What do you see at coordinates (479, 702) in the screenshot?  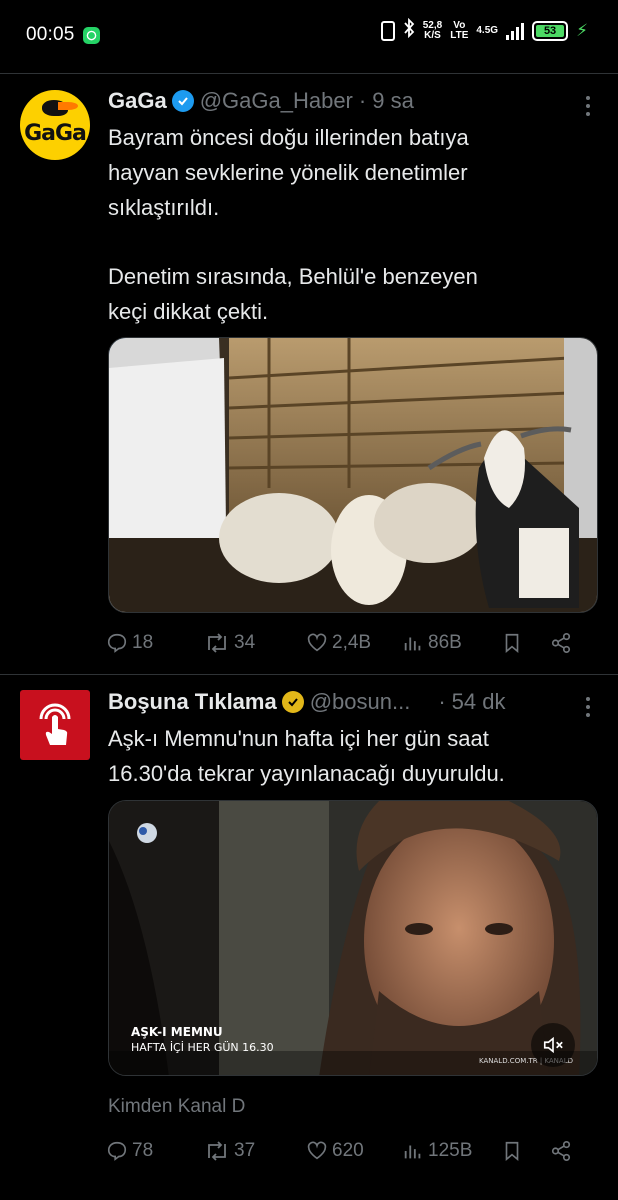 I see `timestamp: 54 dk` at bounding box center [479, 702].